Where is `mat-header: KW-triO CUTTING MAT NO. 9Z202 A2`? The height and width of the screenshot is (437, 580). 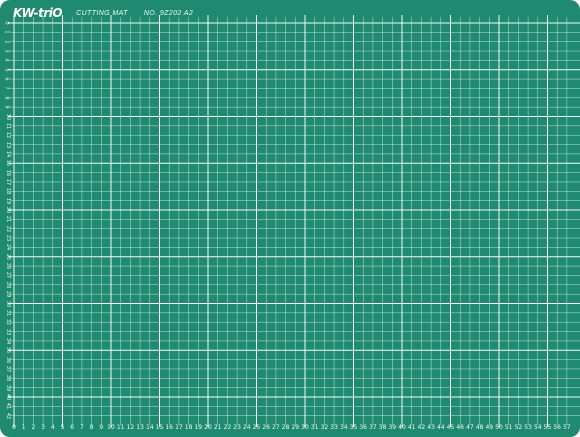 mat-header: KW-triO CUTTING MAT NO. 9Z202 A2 is located at coordinates (111, 13).